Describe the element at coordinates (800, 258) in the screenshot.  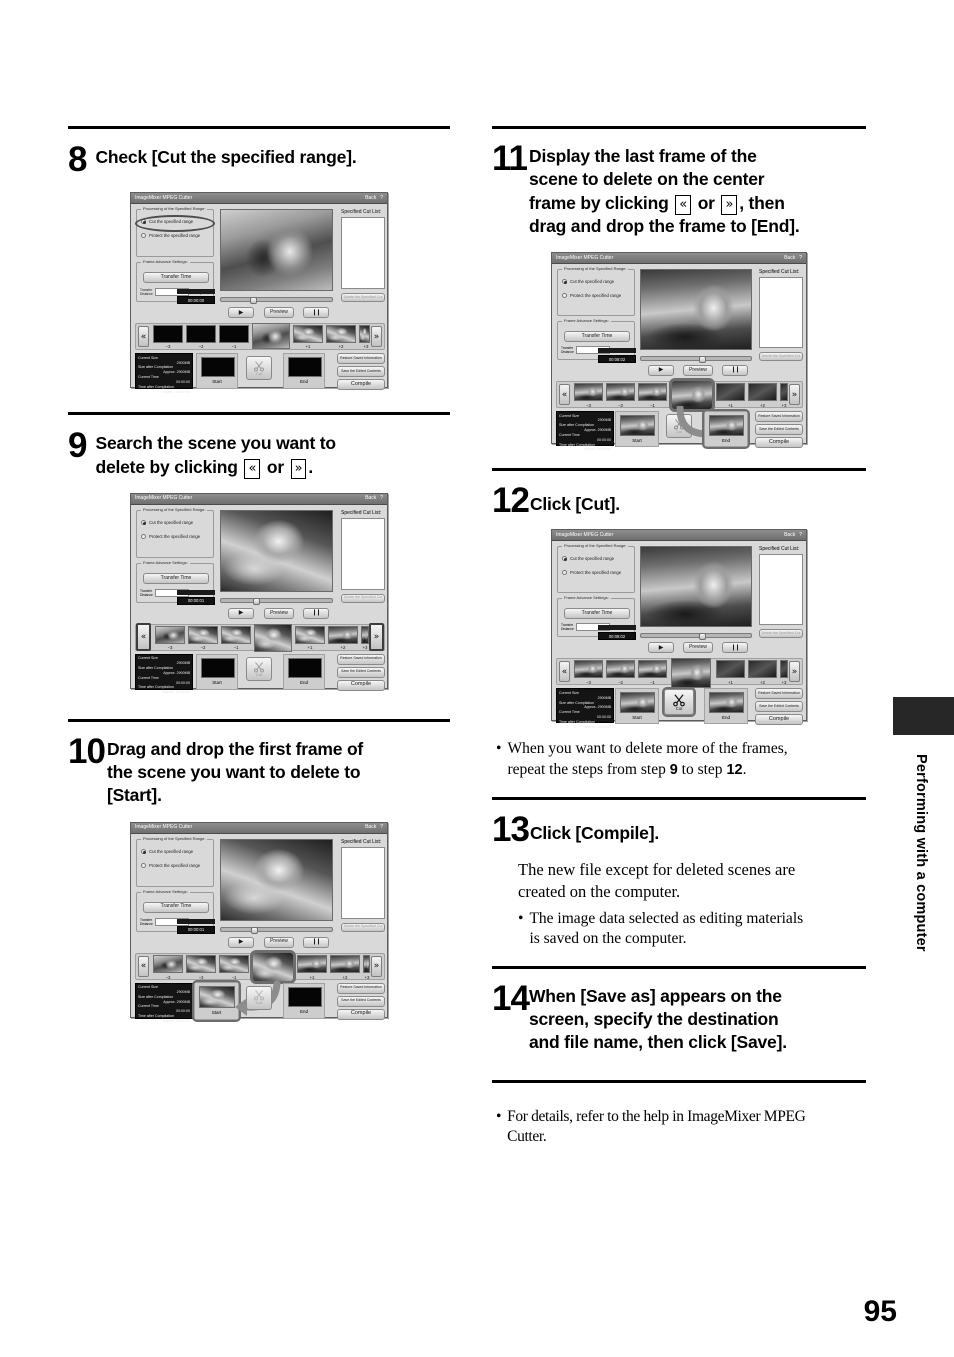
I see `help-icon: ?` at that location.